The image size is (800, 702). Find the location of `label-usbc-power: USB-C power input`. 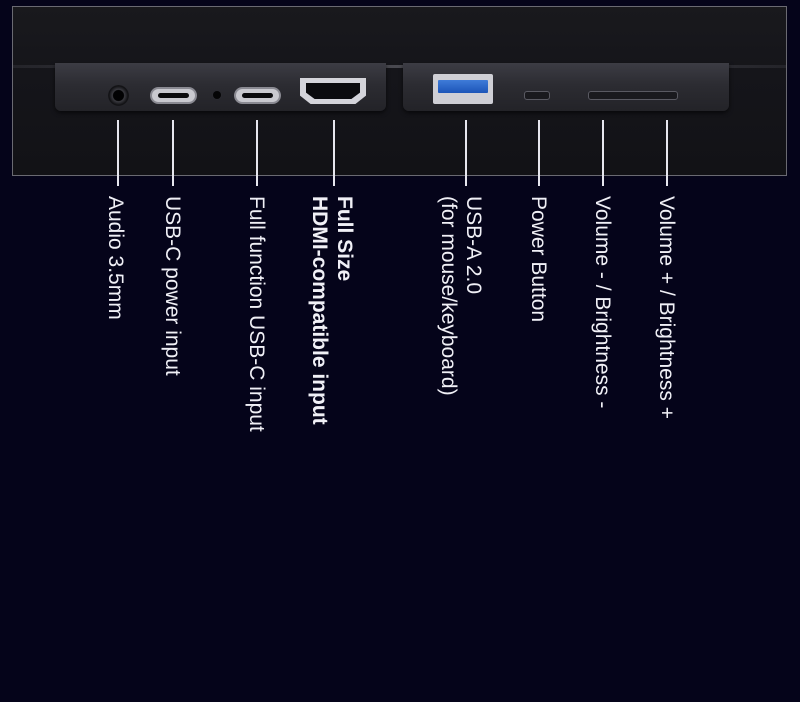

label-usbc-power: USB-C power input is located at coordinates (172, 286).